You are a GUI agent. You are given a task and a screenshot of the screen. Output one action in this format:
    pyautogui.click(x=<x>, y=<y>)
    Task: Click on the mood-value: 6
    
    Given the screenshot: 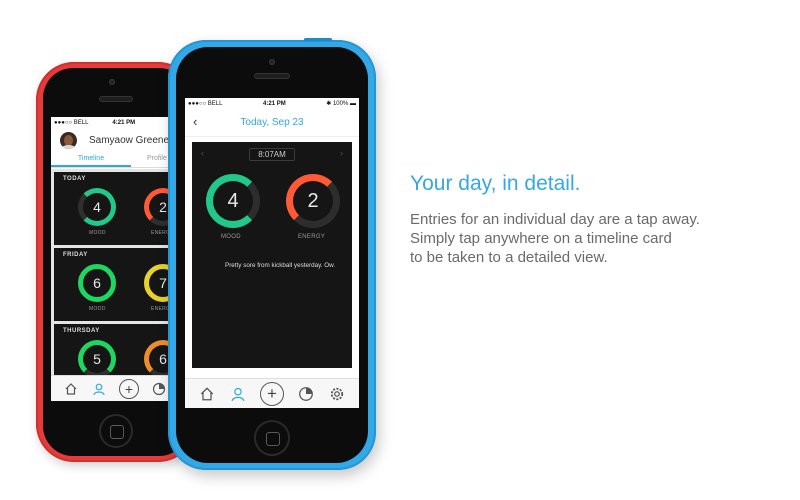 What is the action you would take?
    pyautogui.click(x=97, y=283)
    